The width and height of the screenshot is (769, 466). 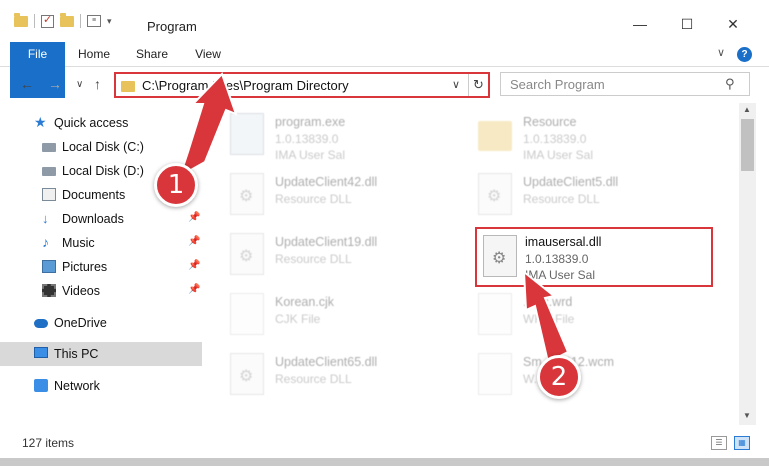 What do you see at coordinates (384, 21) in the screenshot?
I see `title-bar: ≡ ▾ Program — ☐ ✕` at bounding box center [384, 21].